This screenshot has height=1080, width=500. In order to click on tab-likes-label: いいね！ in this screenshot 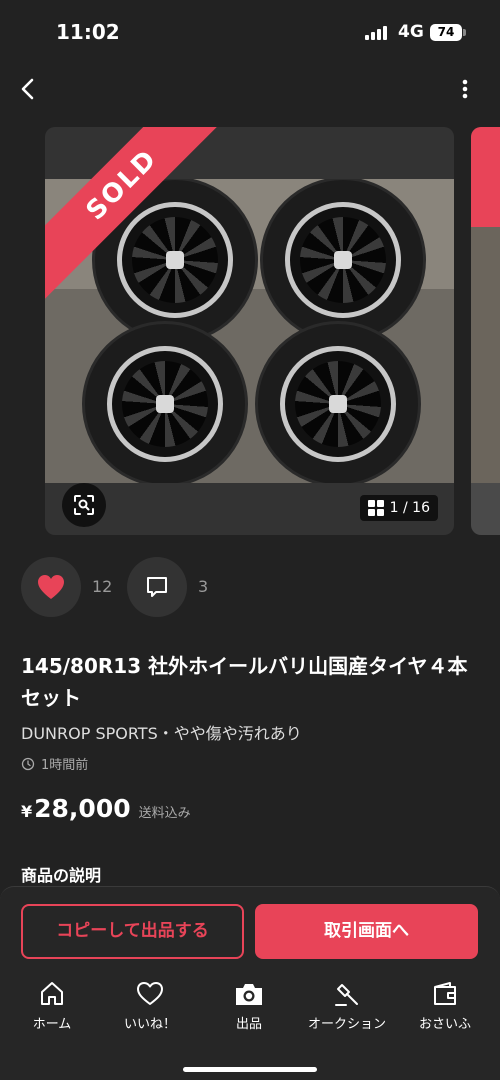, I will do `click(149, 1024)`.